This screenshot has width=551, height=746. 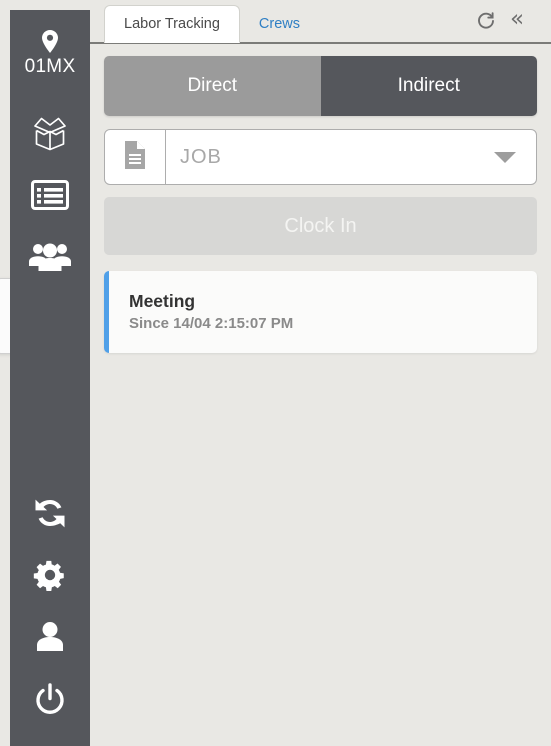 I want to click on gear-icon, so click(x=50, y=575).